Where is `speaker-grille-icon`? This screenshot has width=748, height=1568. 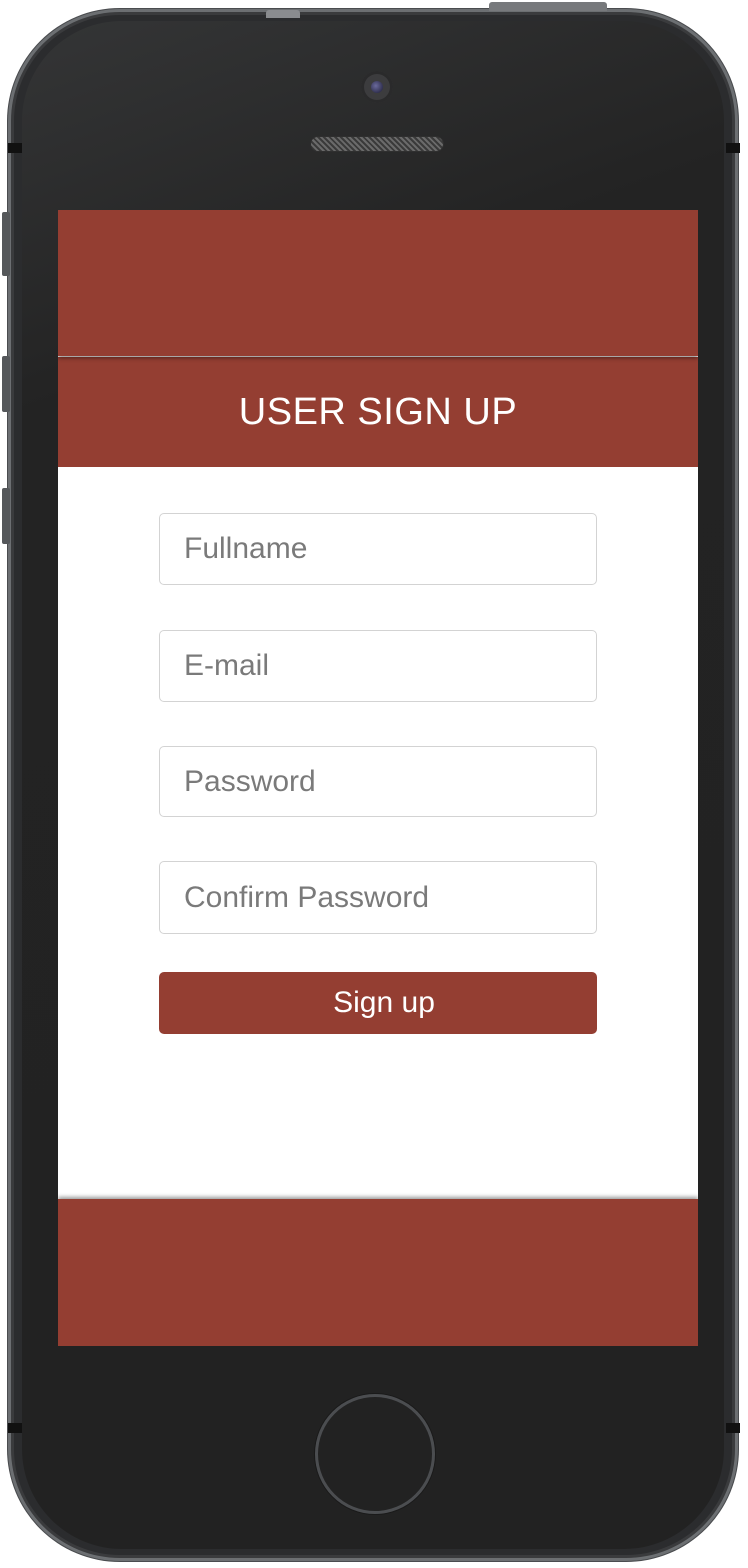 speaker-grille-icon is located at coordinates (377, 144).